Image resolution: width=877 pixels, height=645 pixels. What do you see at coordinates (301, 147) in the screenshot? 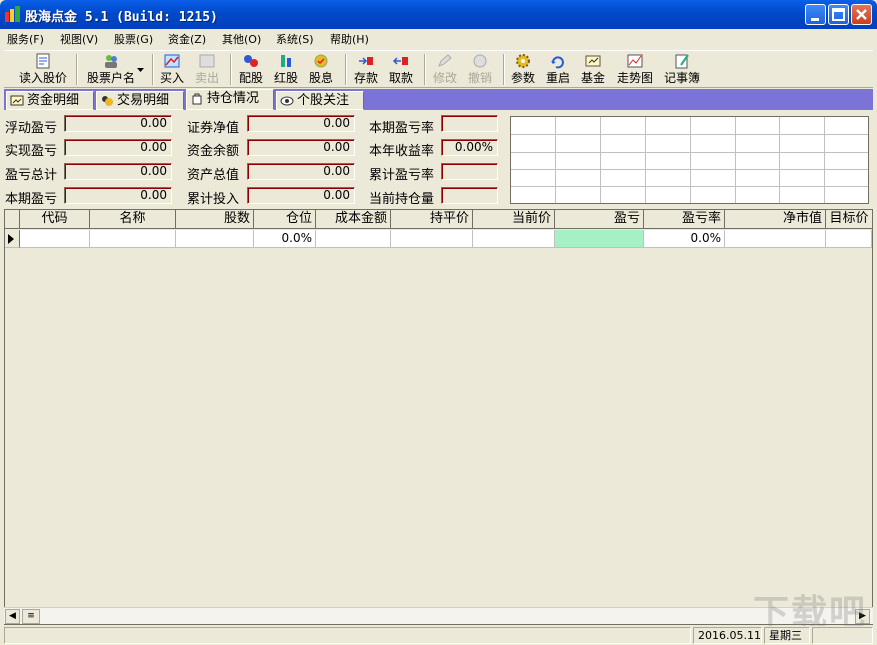
I see `cash-balance-field: 0.00` at bounding box center [301, 147].